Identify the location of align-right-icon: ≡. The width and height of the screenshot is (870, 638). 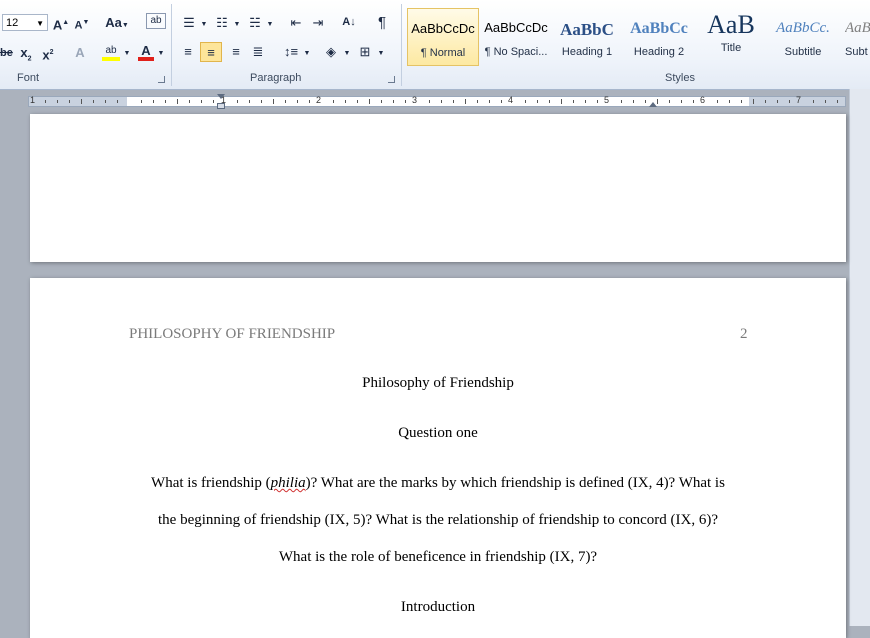
(236, 52).